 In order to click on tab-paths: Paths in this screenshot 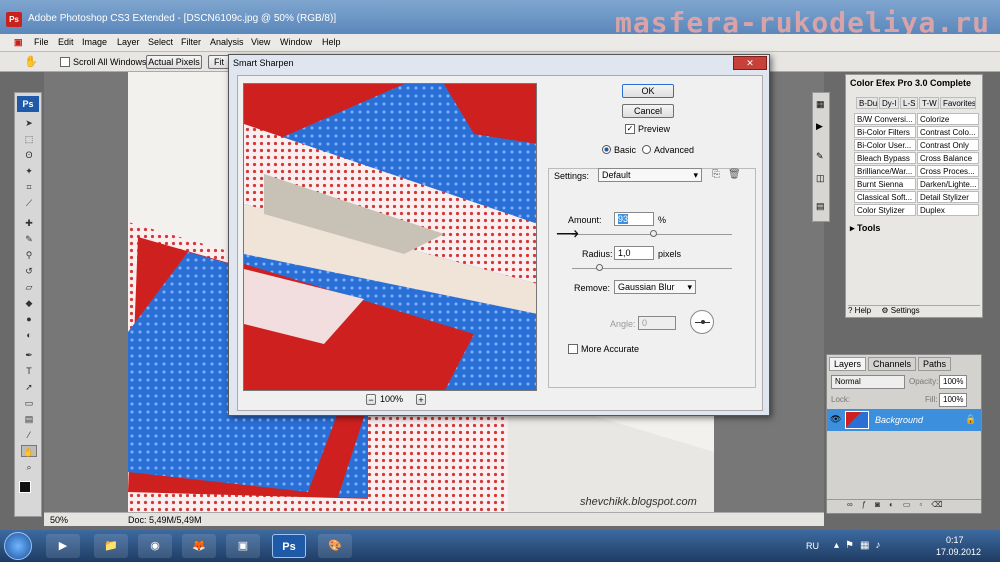, I will do `click(935, 364)`.